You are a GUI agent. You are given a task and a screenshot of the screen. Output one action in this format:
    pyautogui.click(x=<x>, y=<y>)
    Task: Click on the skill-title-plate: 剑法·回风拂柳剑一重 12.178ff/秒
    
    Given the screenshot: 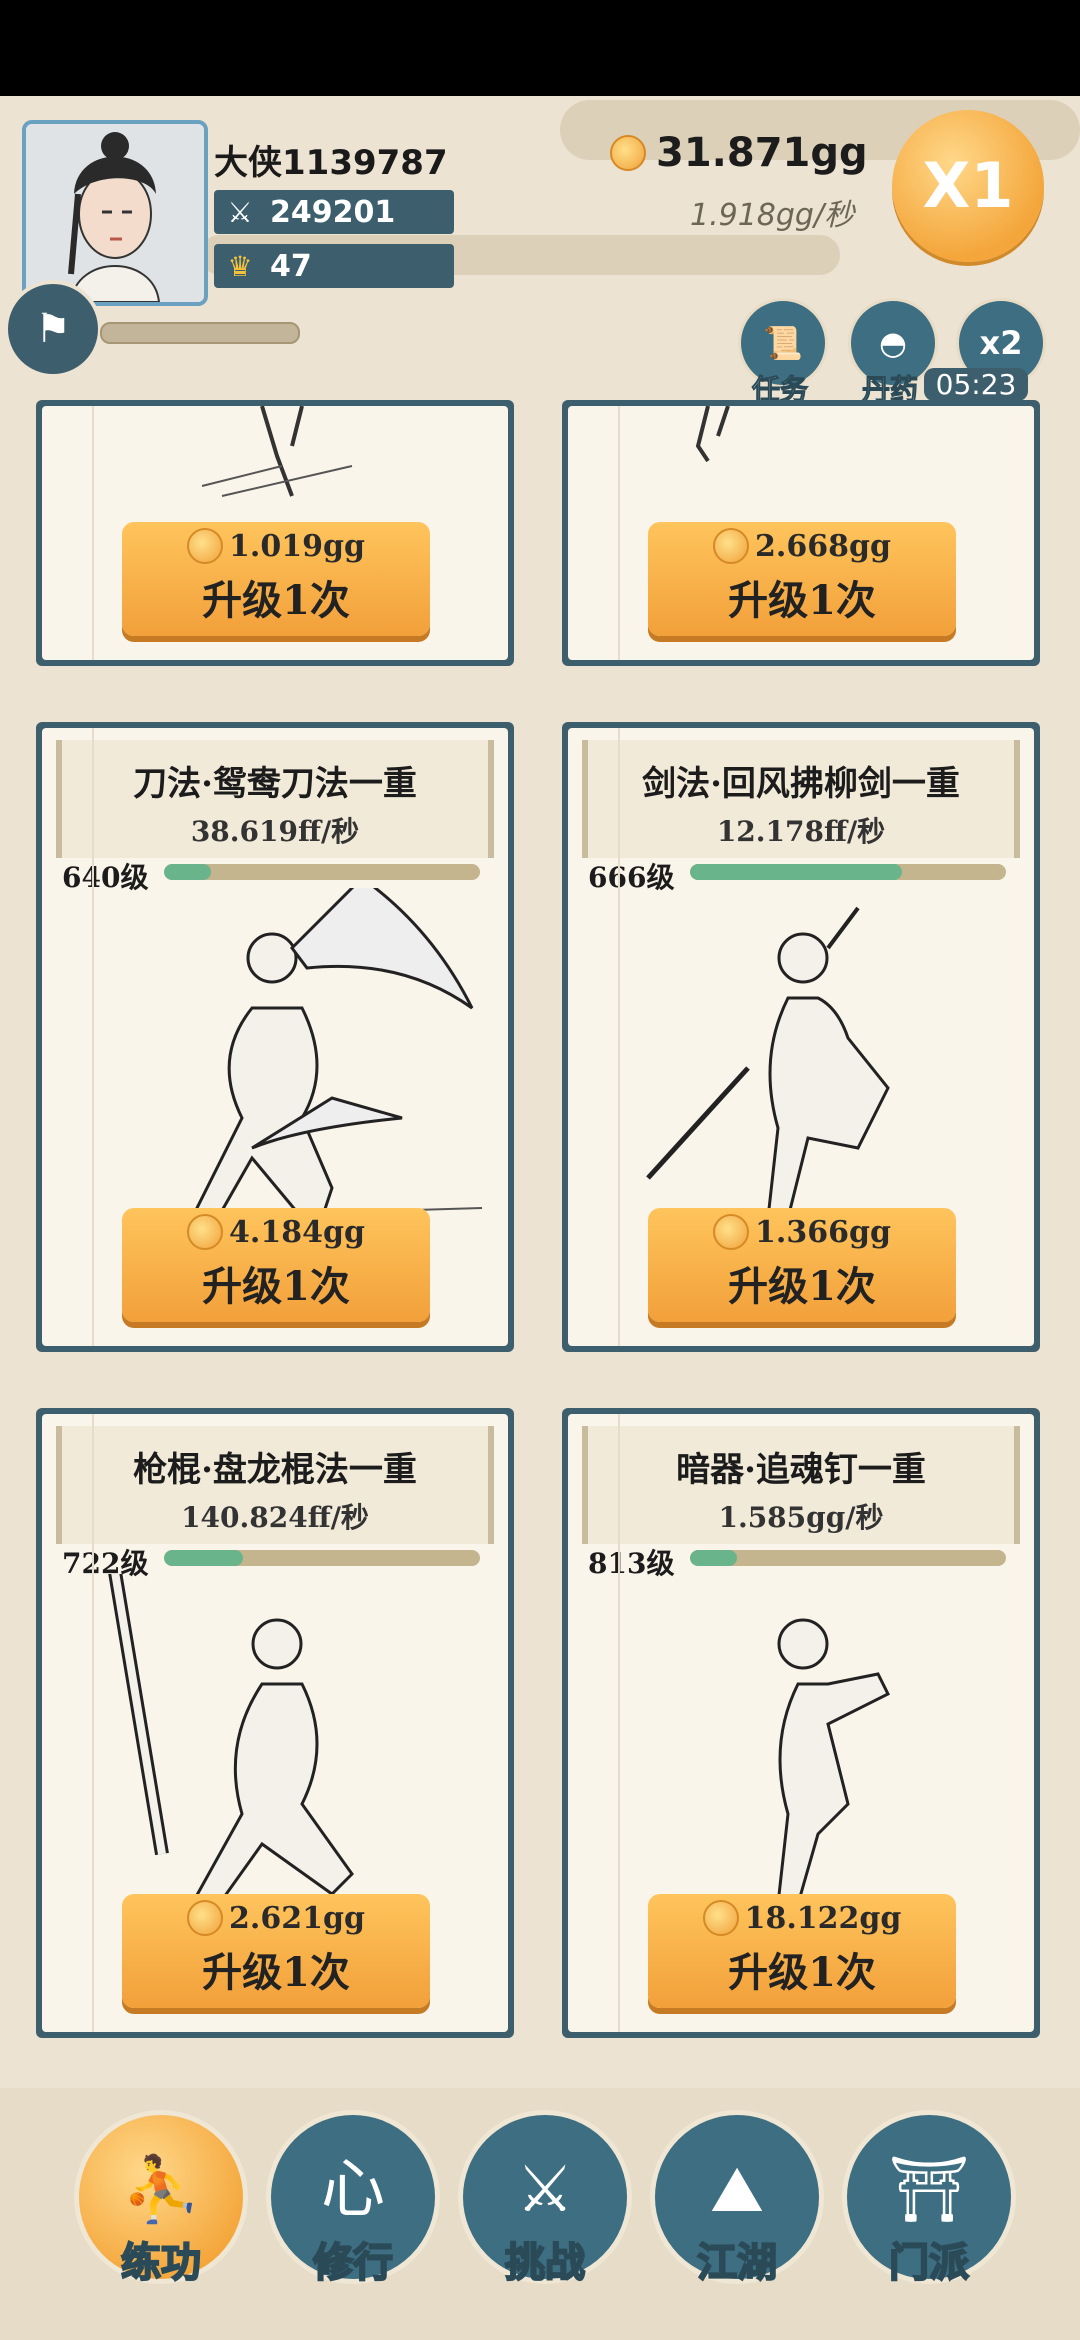 What is the action you would take?
    pyautogui.click(x=801, y=799)
    